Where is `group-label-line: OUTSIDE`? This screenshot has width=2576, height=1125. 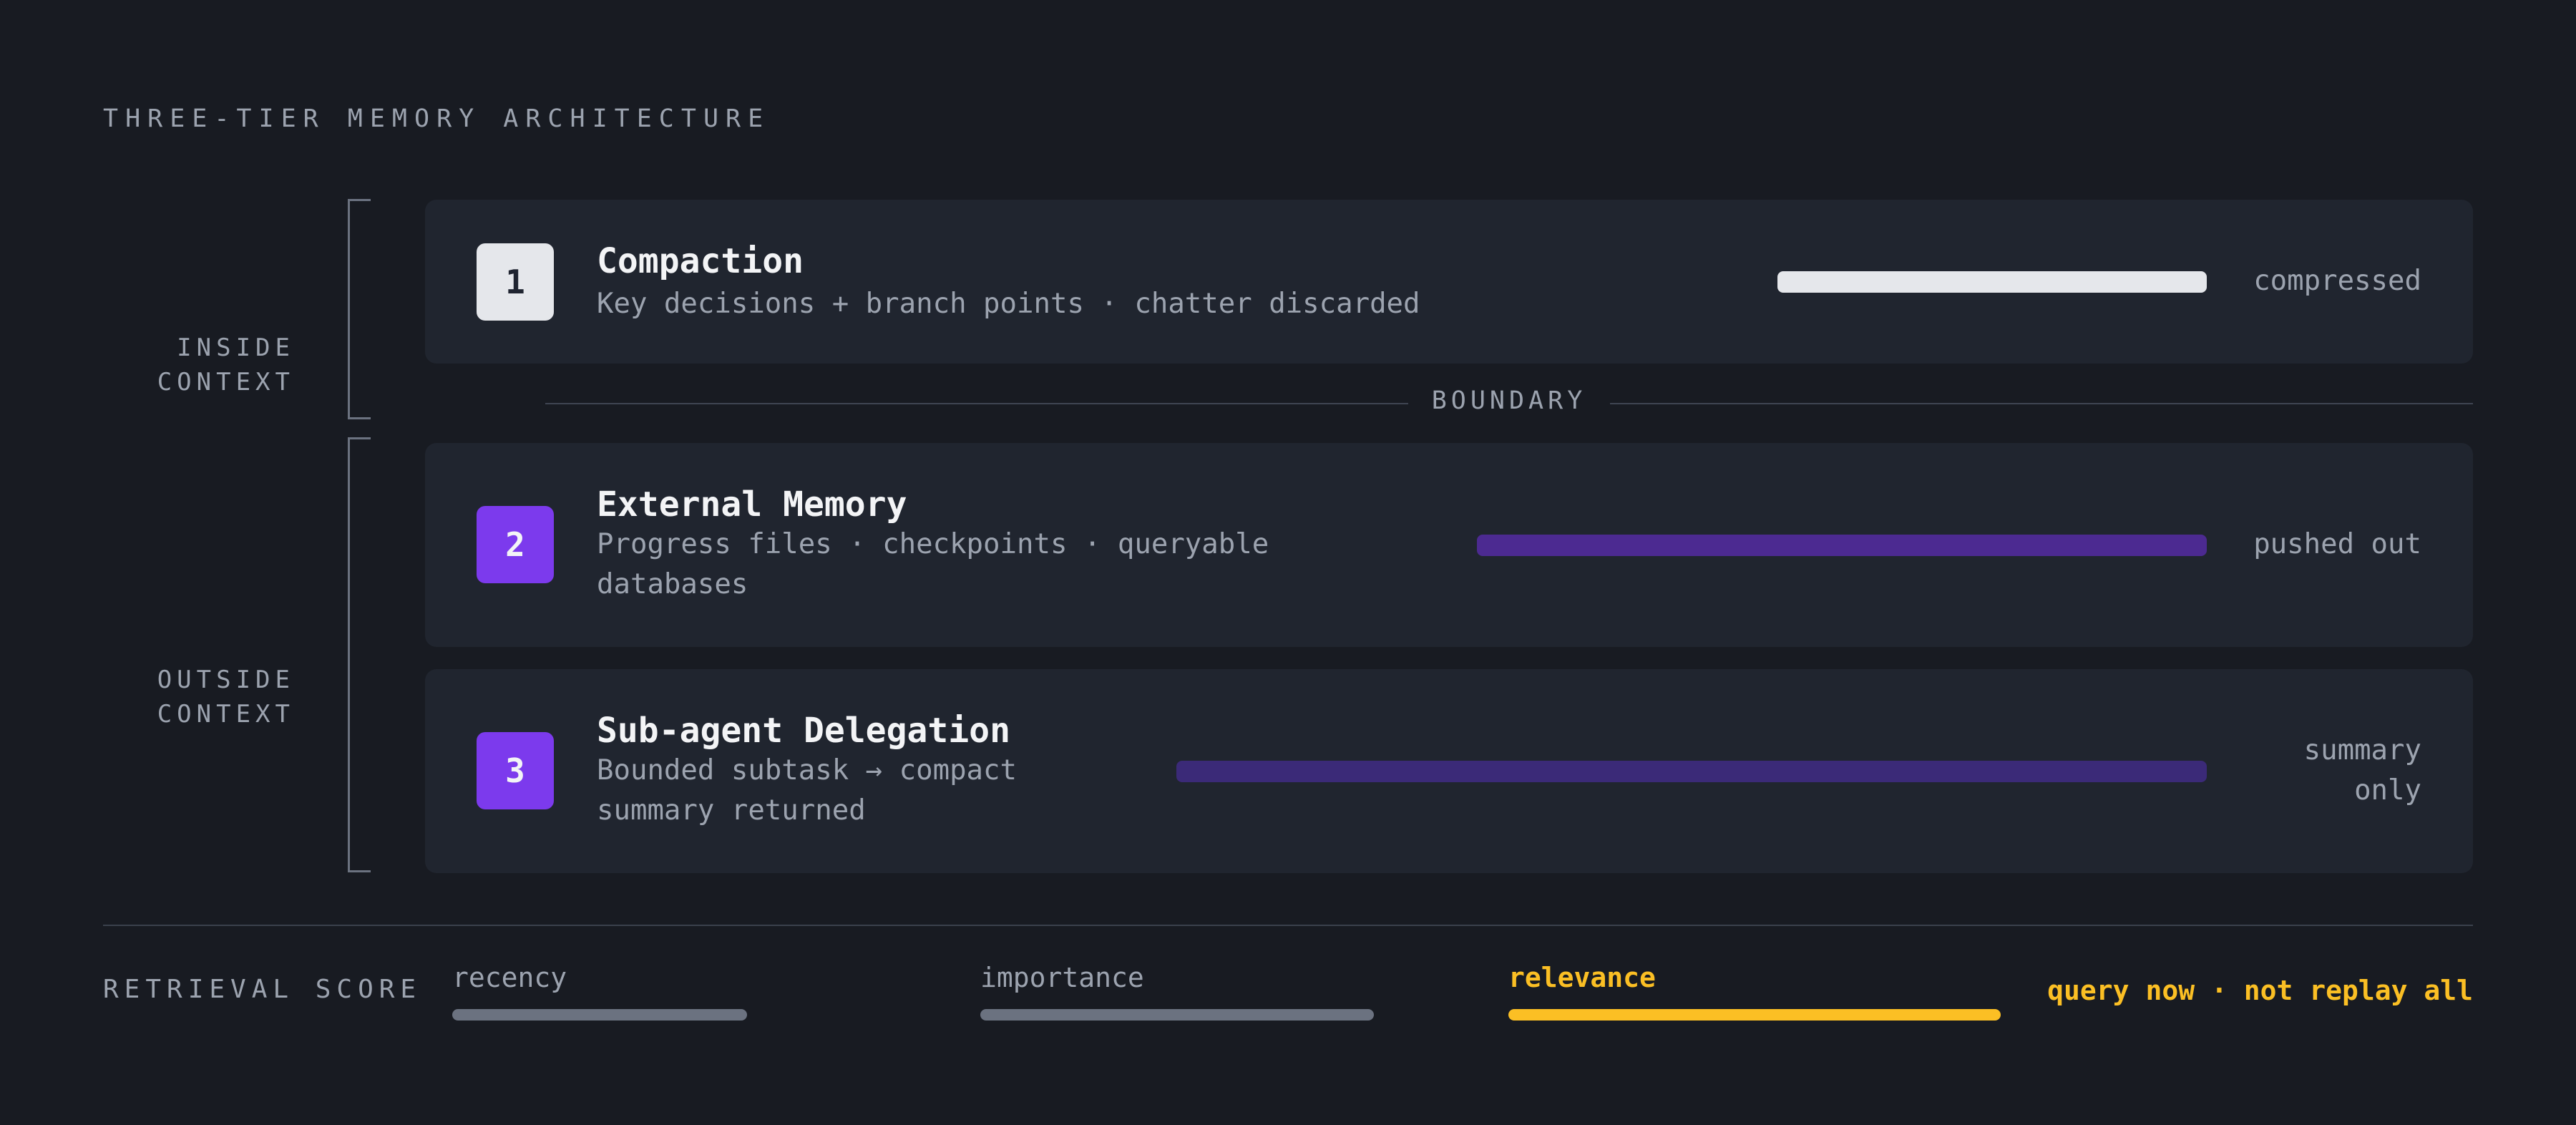
group-label-line: OUTSIDE is located at coordinates (226, 680).